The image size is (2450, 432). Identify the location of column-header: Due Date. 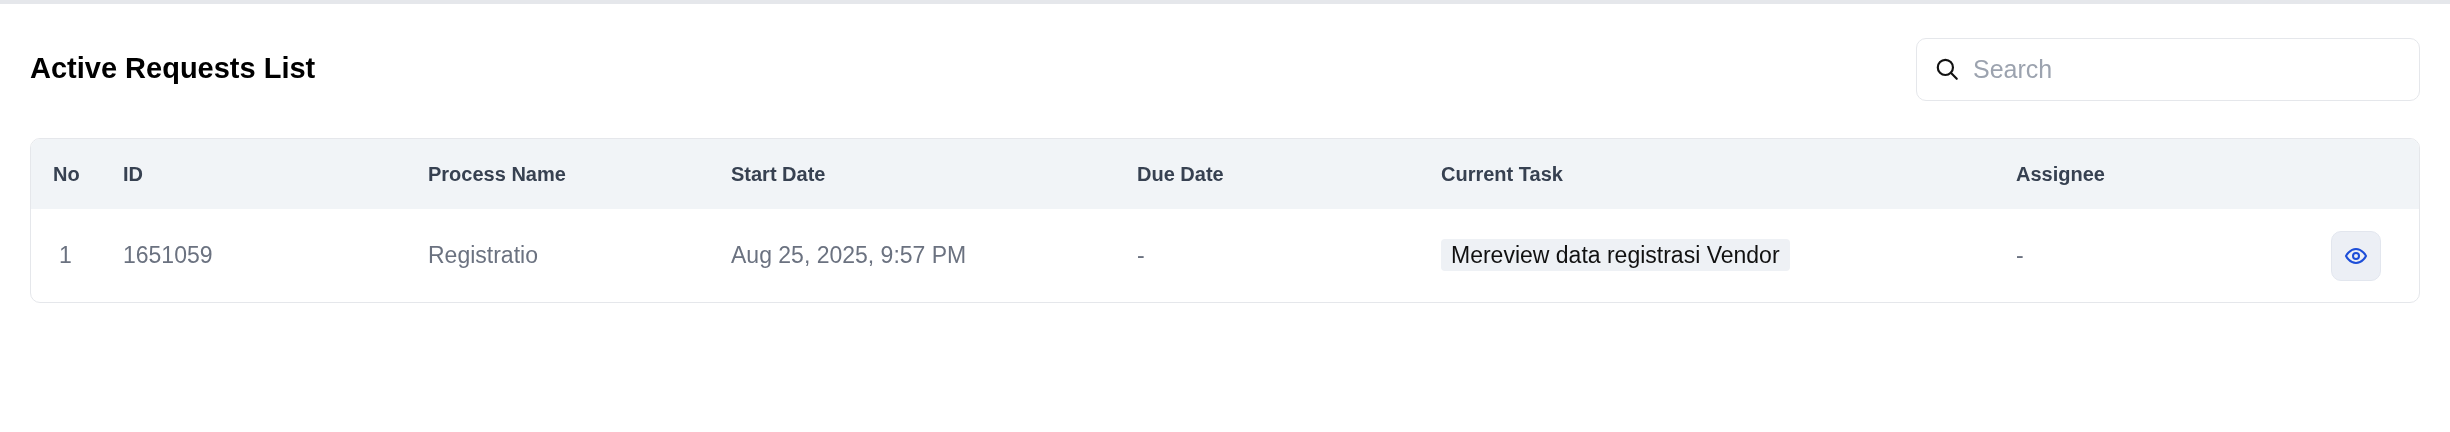
(1180, 174).